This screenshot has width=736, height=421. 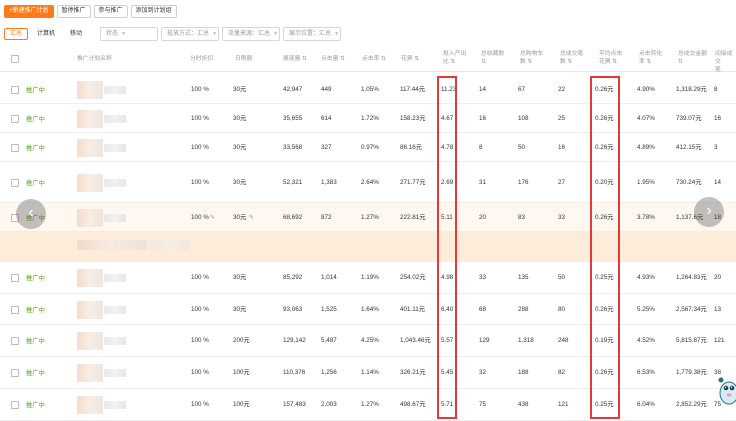 I want to click on cell-deals: 25, so click(x=562, y=118).